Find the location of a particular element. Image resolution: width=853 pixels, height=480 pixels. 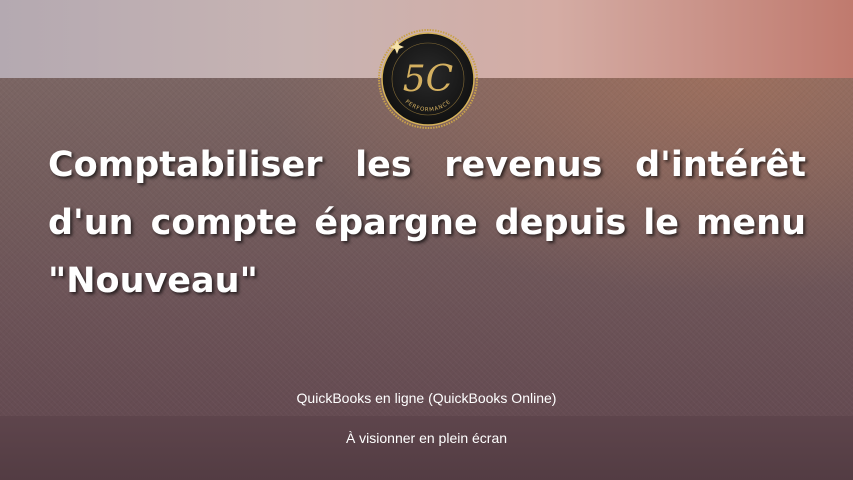

5c-performance-logo: 5C PERFORMANCE is located at coordinates (428, 79).